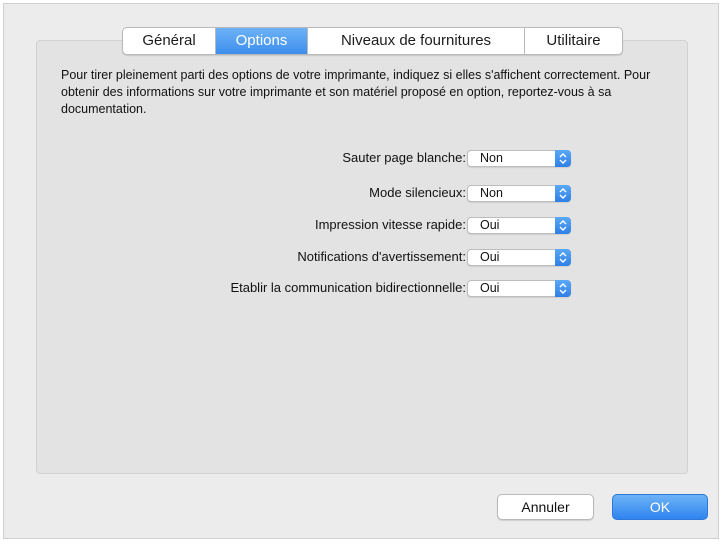 The height and width of the screenshot is (545, 724). Describe the element at coordinates (519, 158) in the screenshot. I see `sauter-page-blanche-popup: Non` at that location.